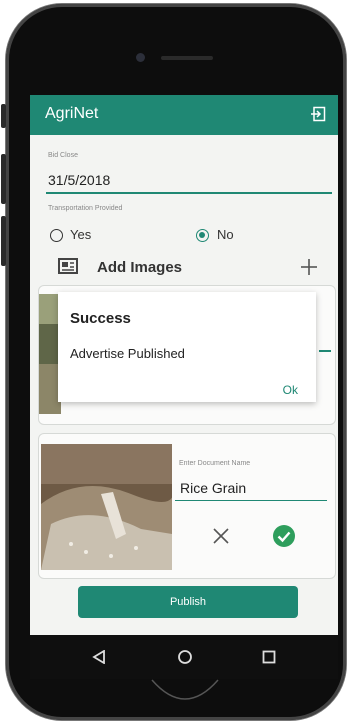  Describe the element at coordinates (187, 58) in the screenshot. I see `earpiece-speaker` at that location.